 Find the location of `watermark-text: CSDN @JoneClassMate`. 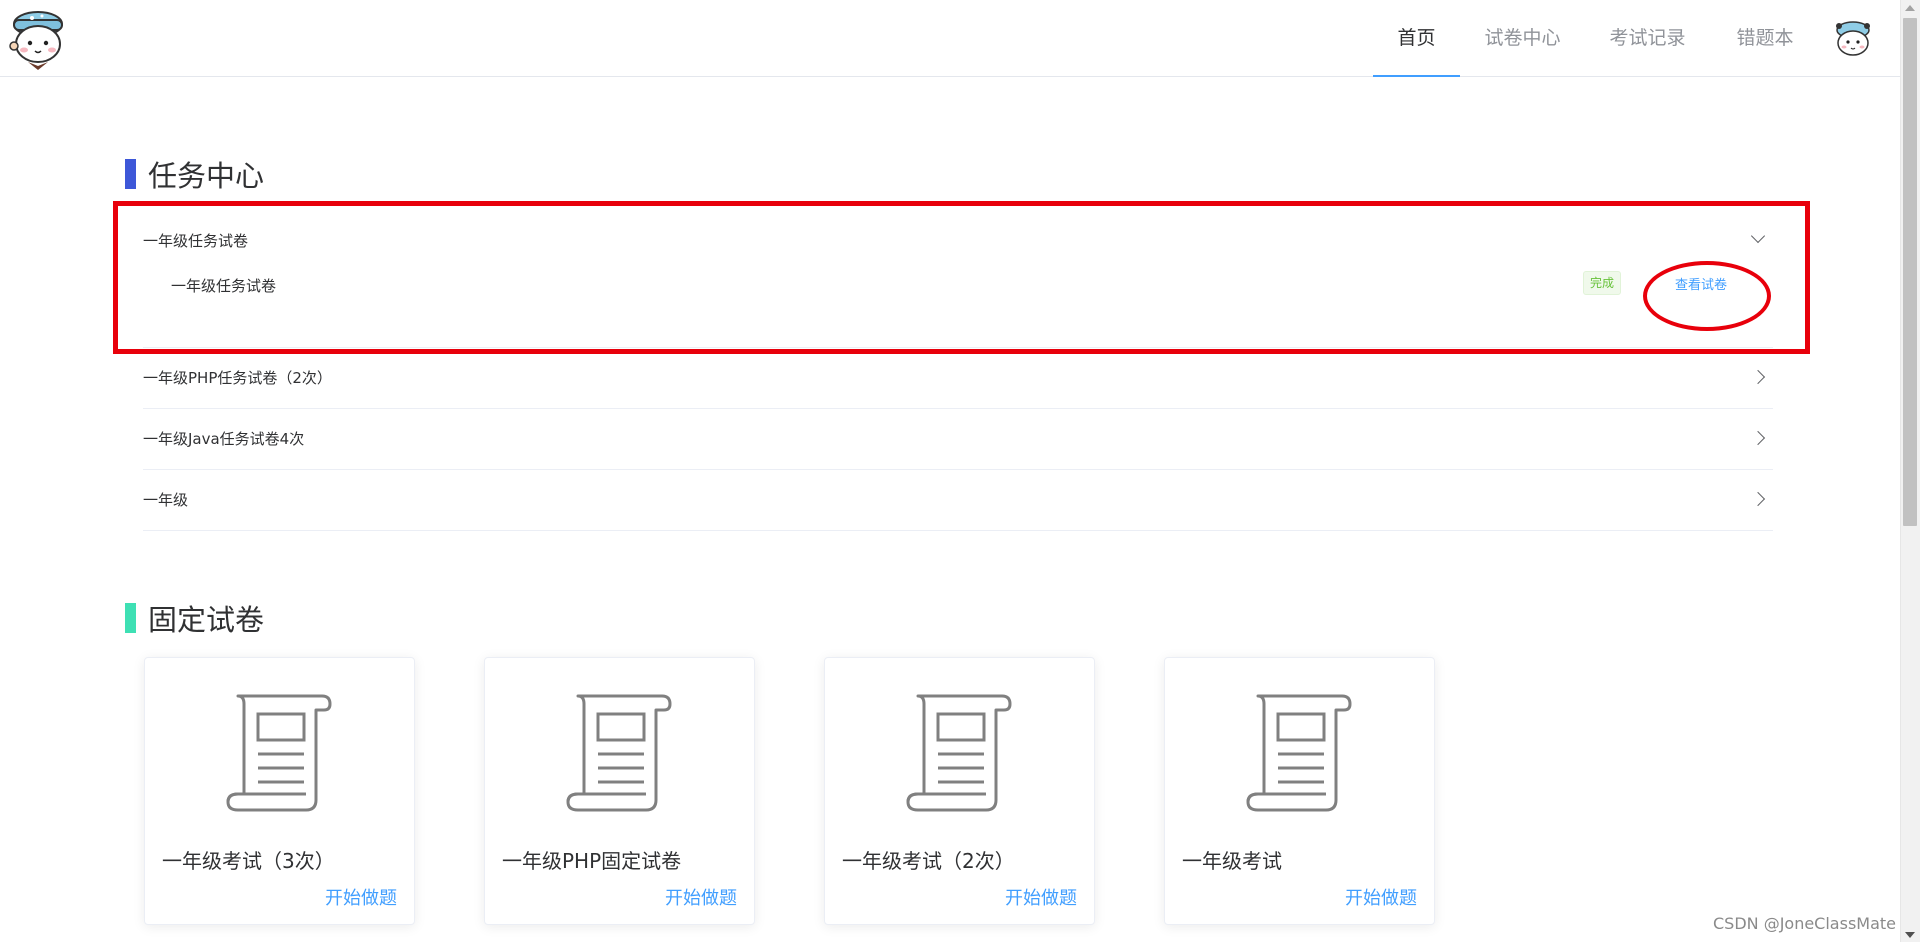

watermark-text: CSDN @JoneClassMate is located at coordinates (1804, 923).